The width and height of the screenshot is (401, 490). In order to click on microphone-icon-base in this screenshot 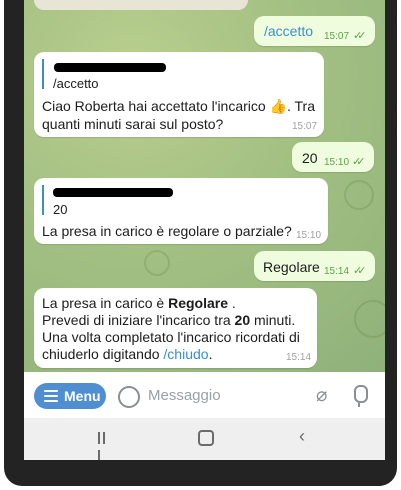, I will do `click(359, 405)`.